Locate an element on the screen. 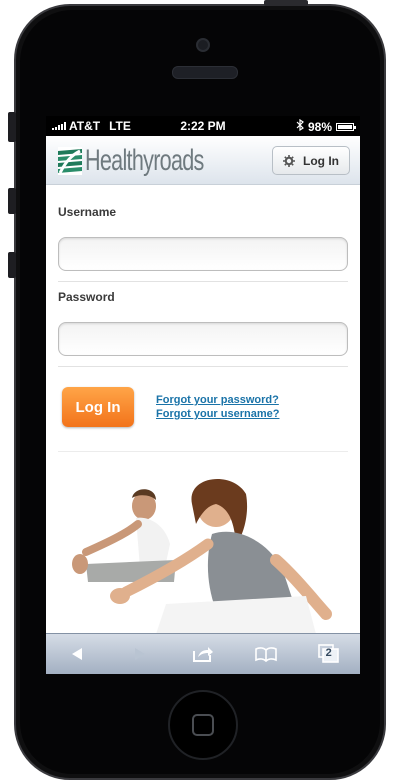 This screenshot has width=393, height=784. home-square-icon is located at coordinates (203, 725).